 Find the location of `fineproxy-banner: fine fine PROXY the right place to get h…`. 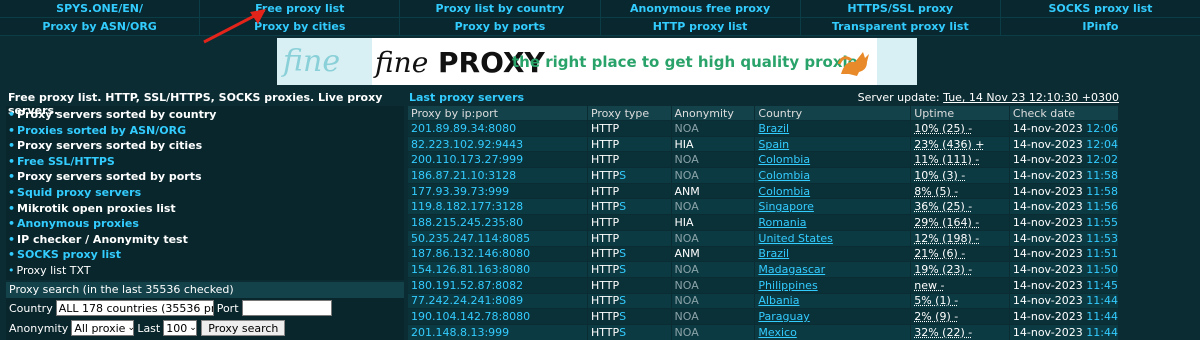

fineproxy-banner: fine fine PROXY the right place to get h… is located at coordinates (597, 61).